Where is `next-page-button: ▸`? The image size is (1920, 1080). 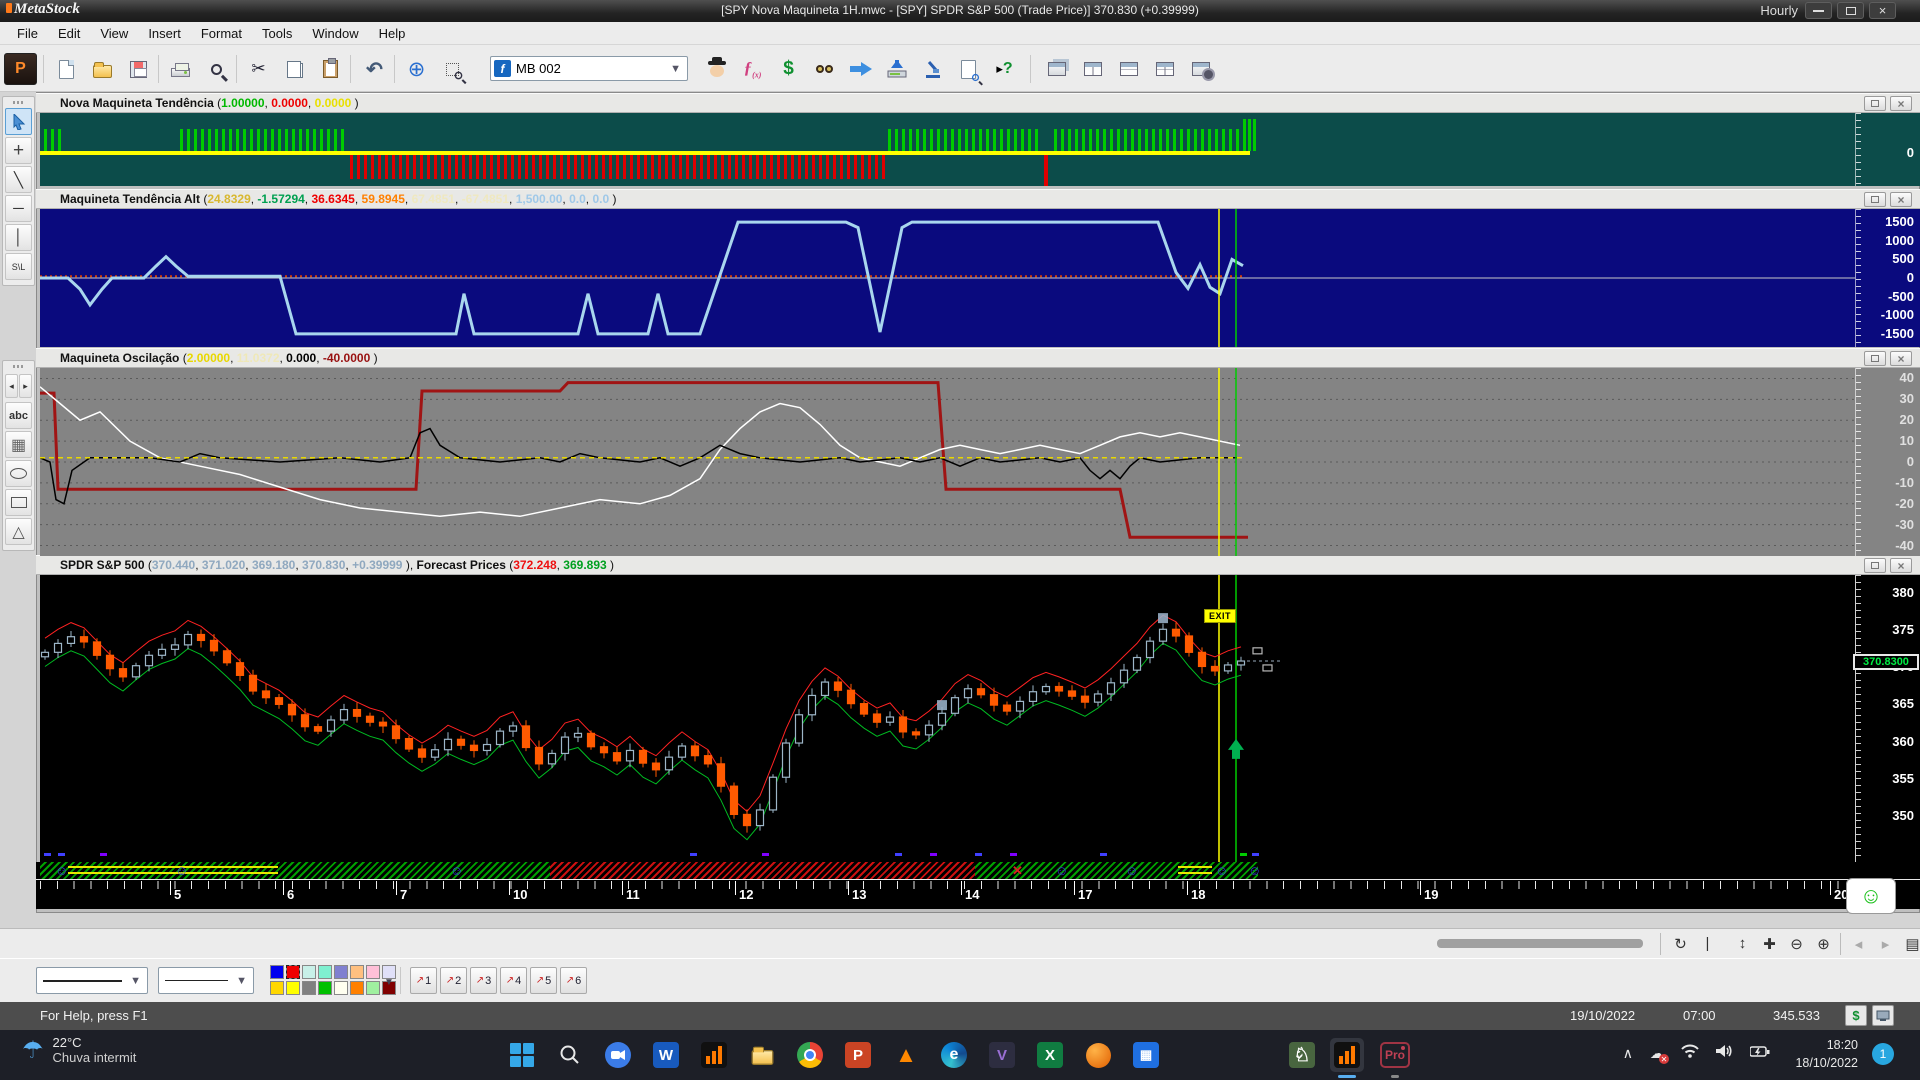
next-page-button: ▸ is located at coordinates (1885, 943).